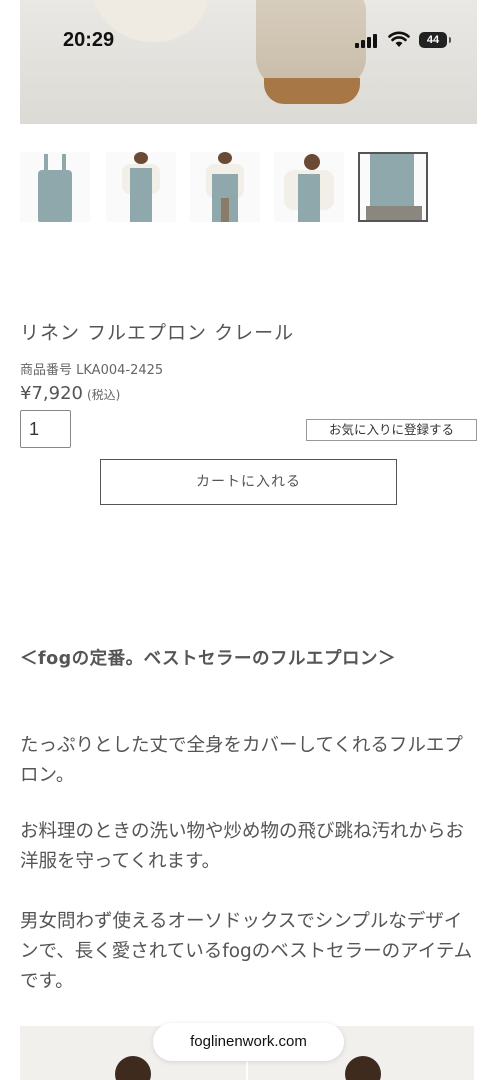 This screenshot has height=1080, width=497. I want to click on product-sku: 商品番号 LKA004-2425, so click(92, 370).